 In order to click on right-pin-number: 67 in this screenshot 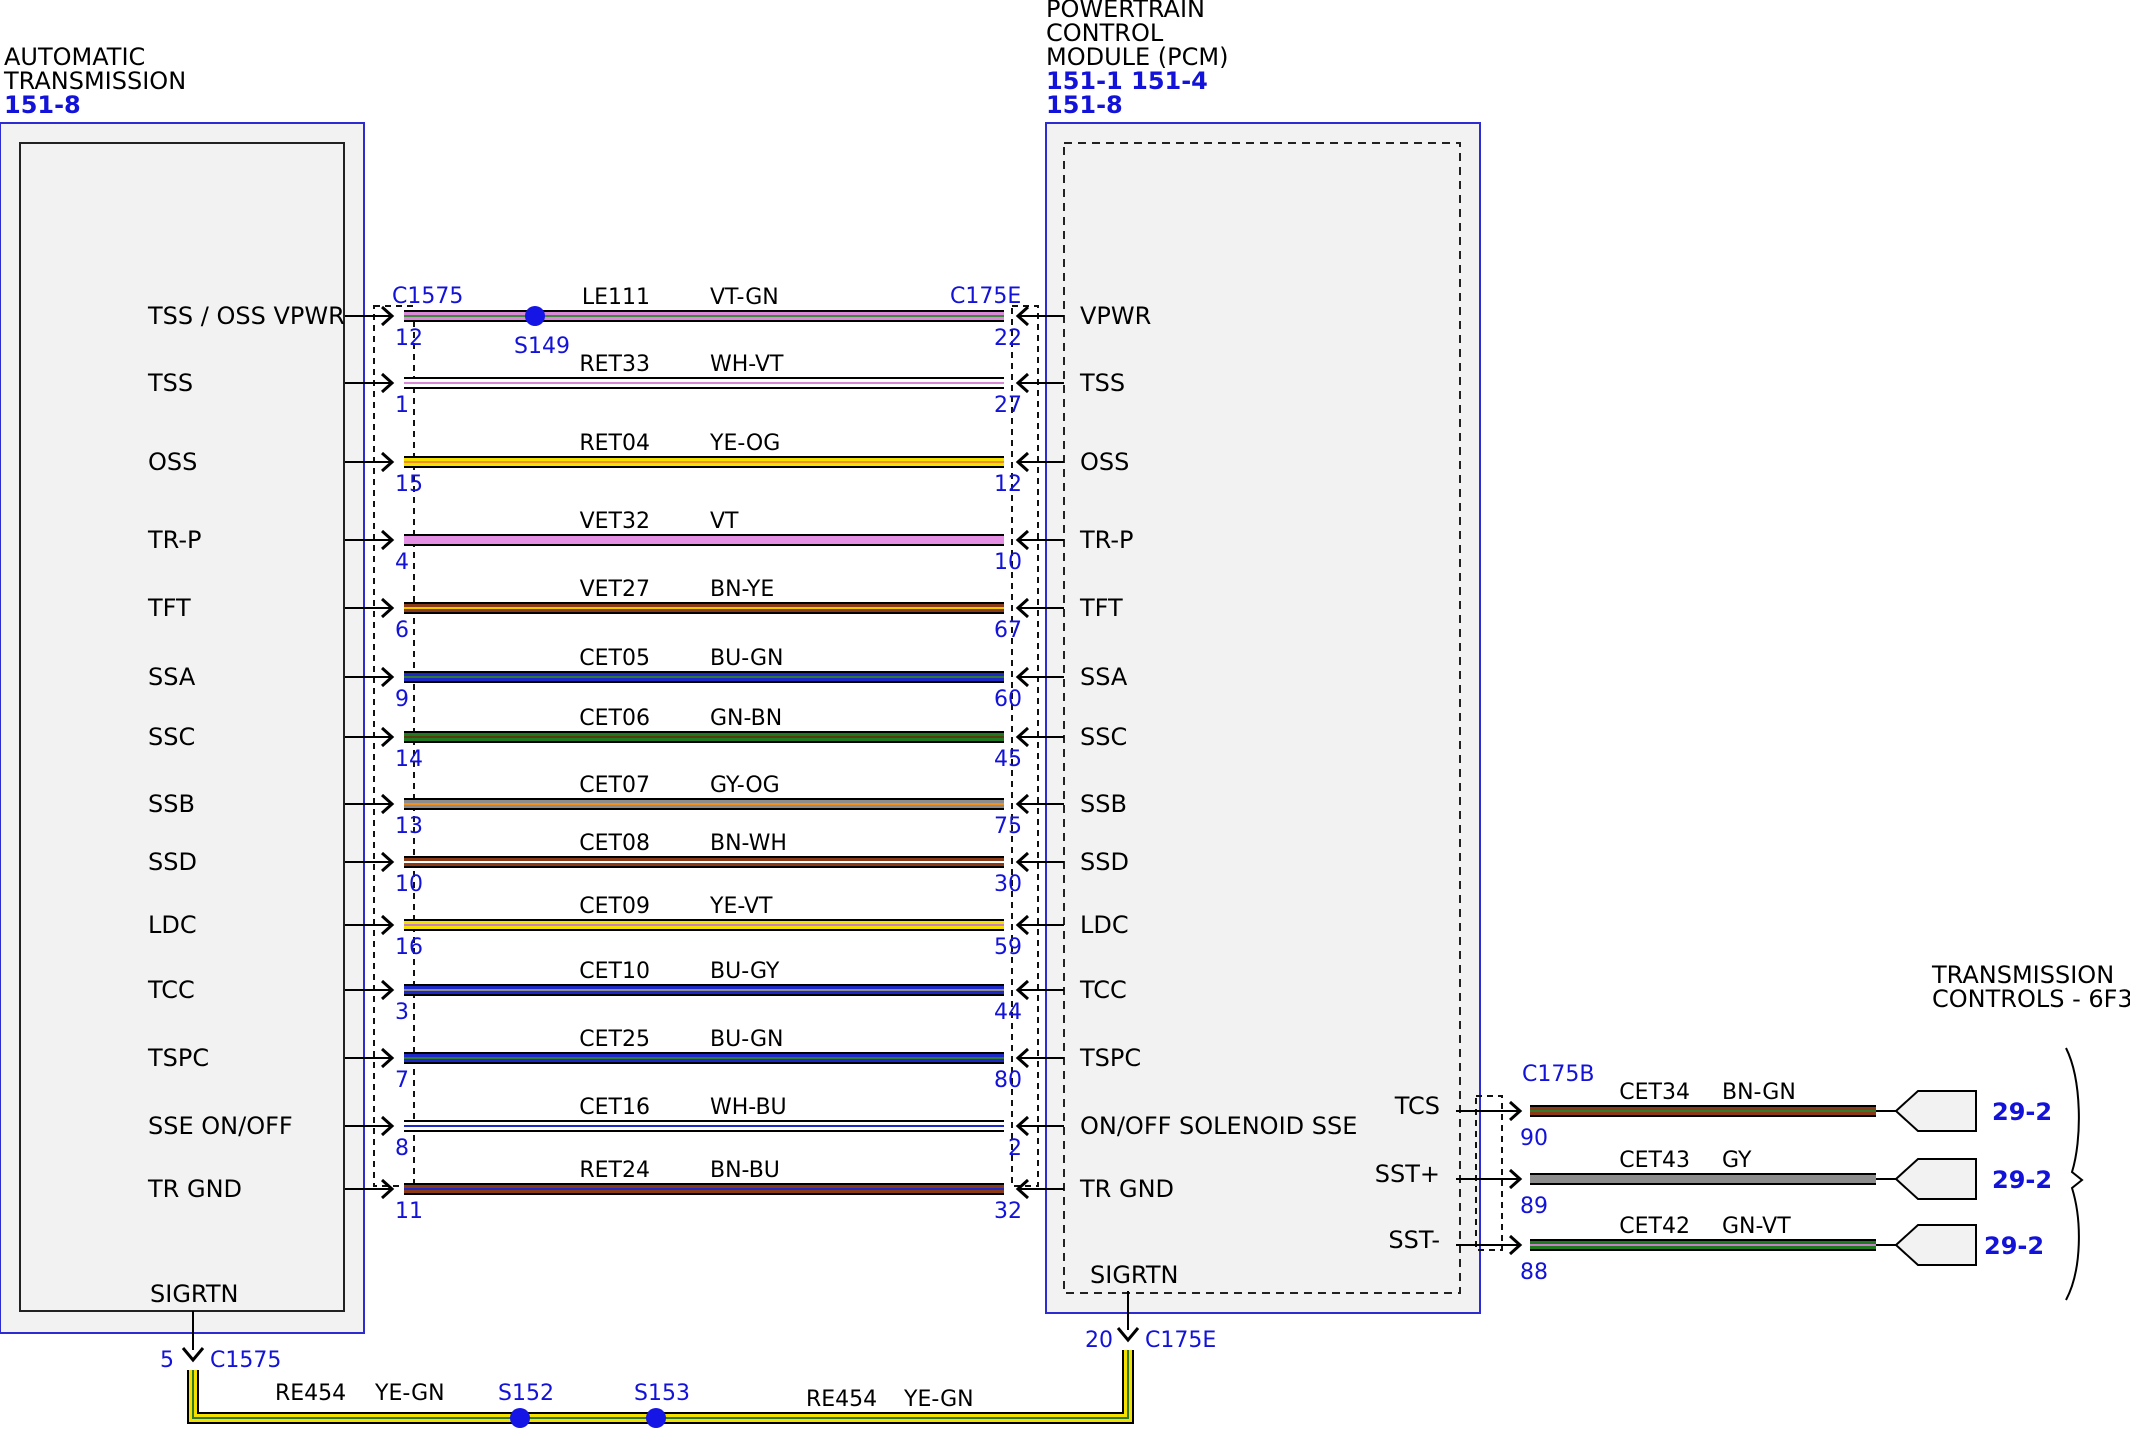, I will do `click(1008, 630)`.